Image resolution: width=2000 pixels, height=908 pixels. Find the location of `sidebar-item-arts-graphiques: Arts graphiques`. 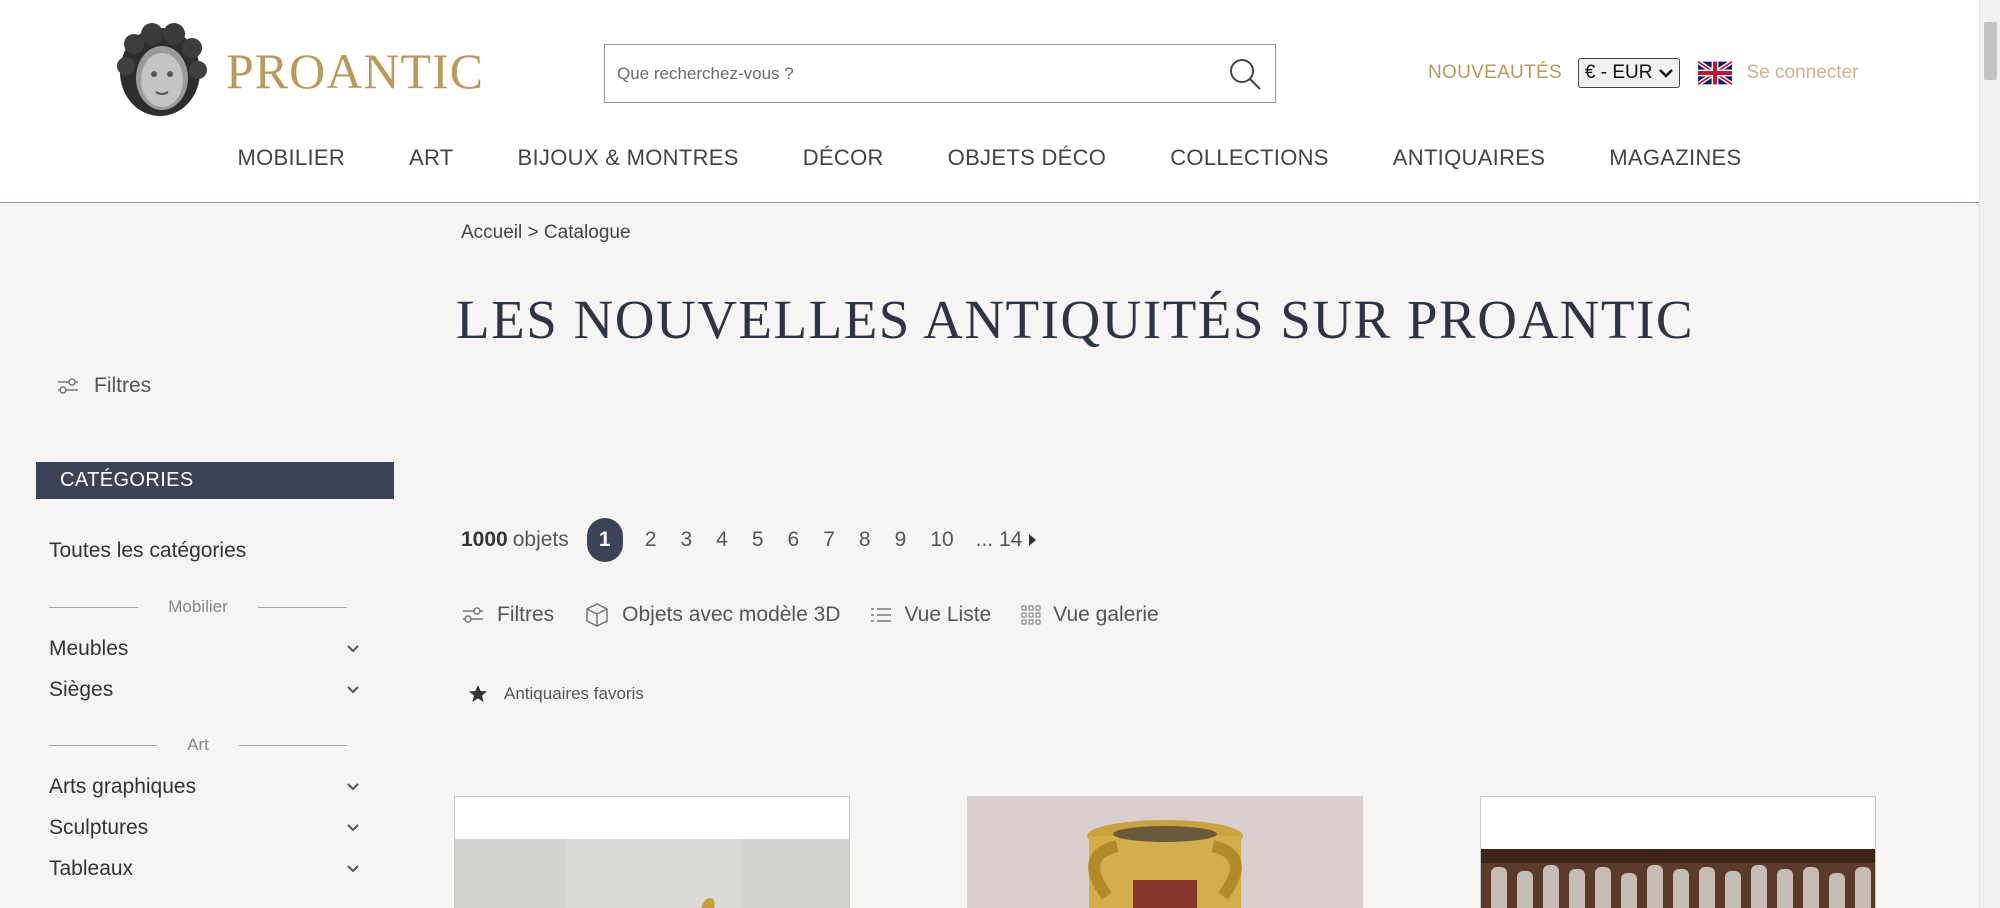

sidebar-item-arts-graphiques: Arts graphiques is located at coordinates (205, 787).